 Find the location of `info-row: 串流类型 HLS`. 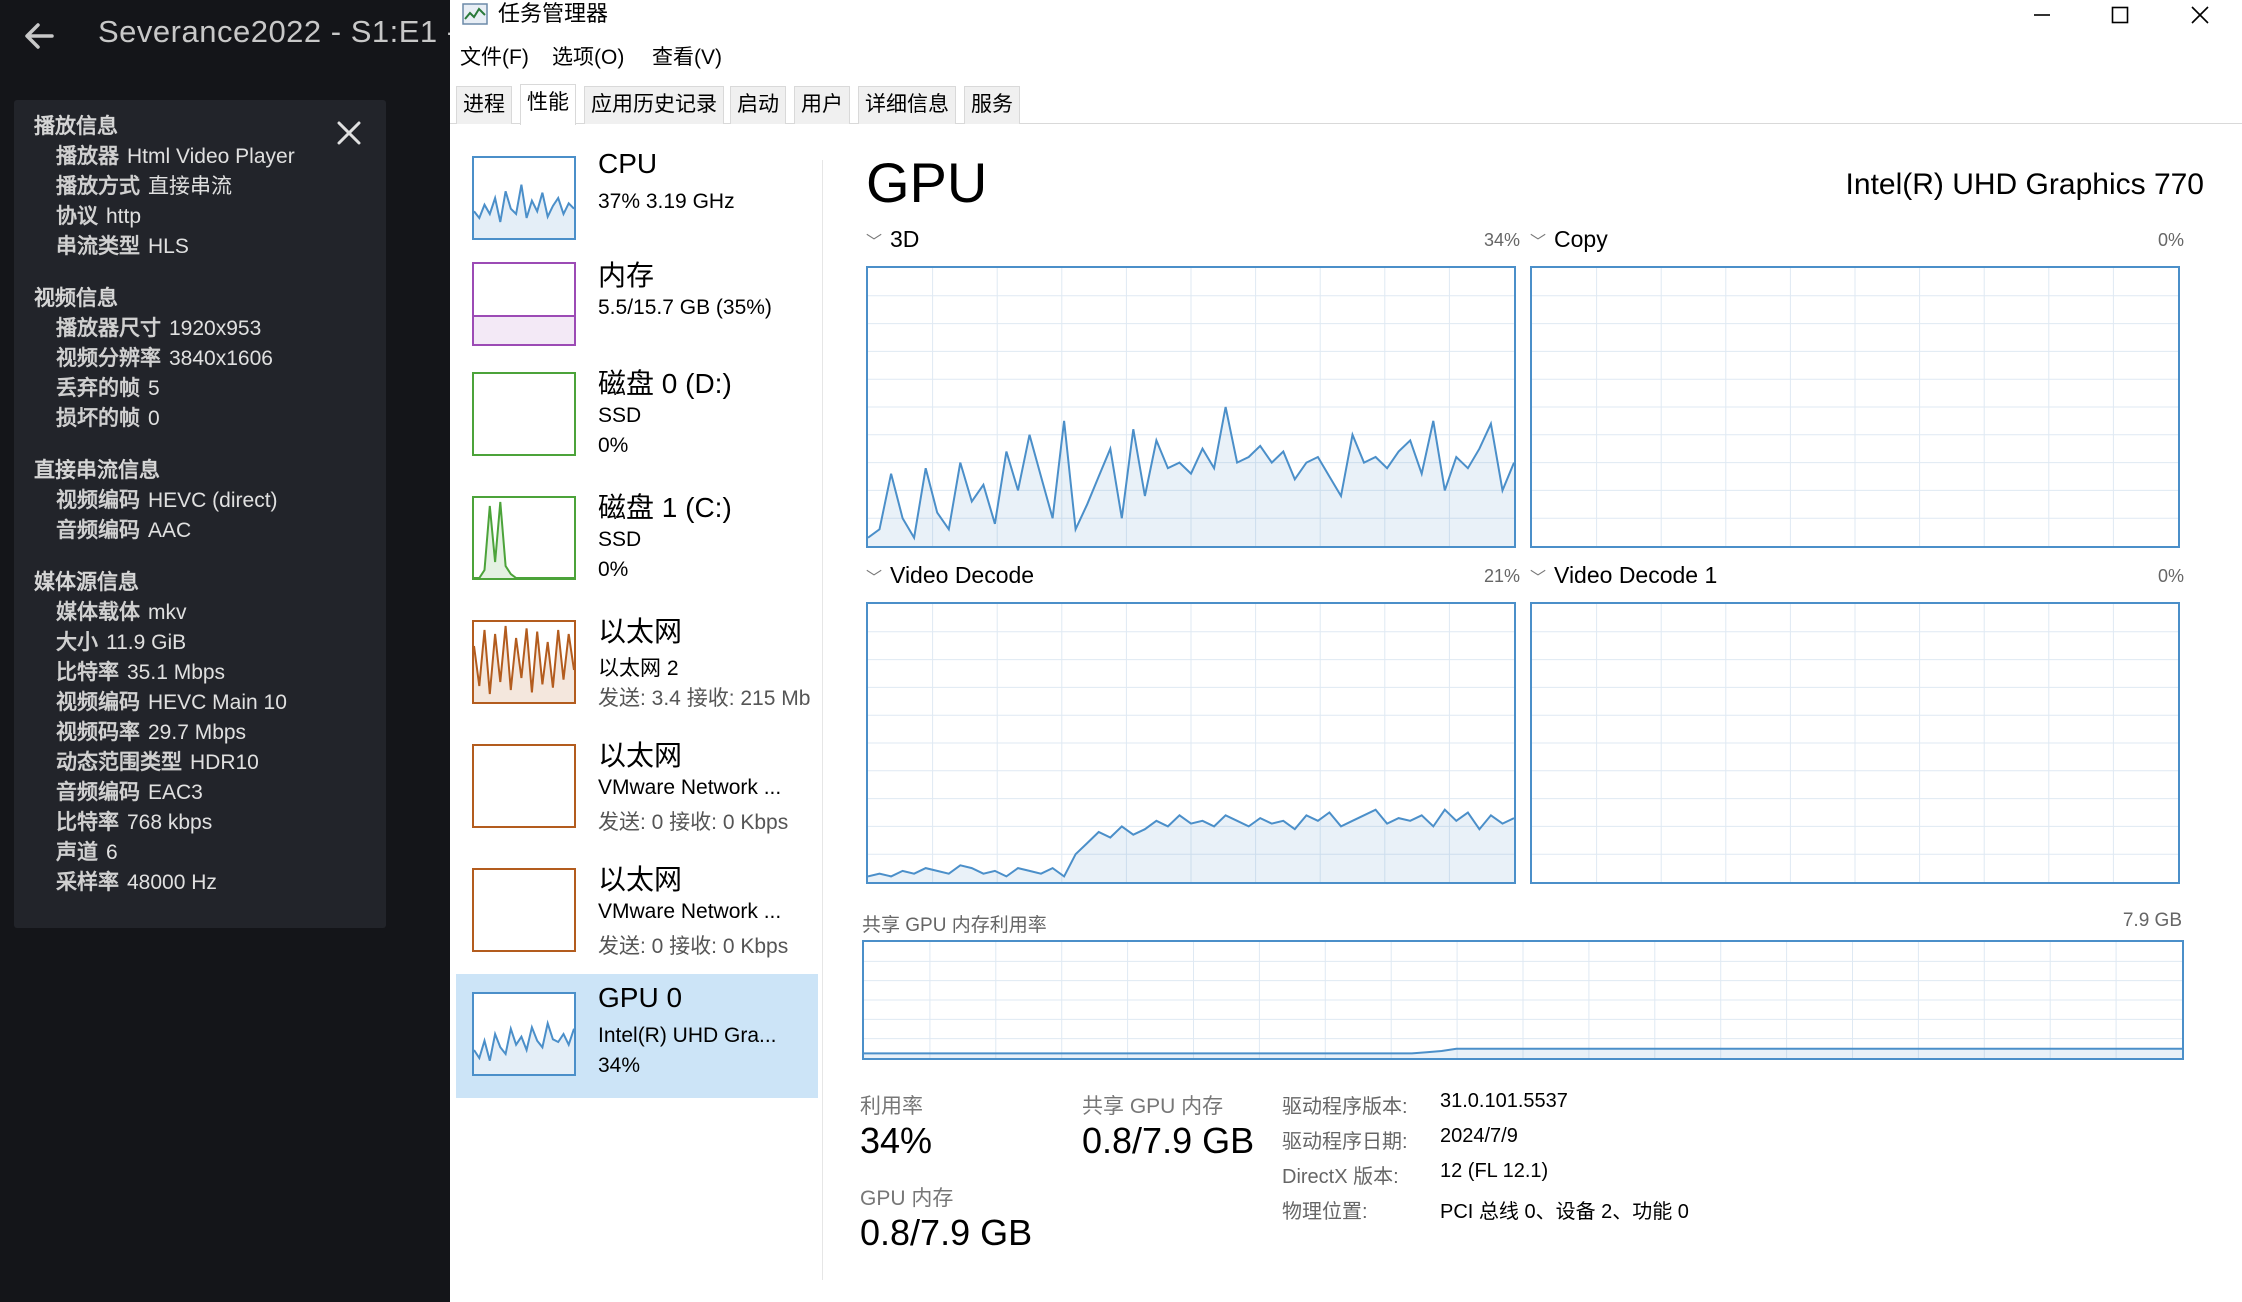

info-row: 串流类型 HLS is located at coordinates (164, 247).